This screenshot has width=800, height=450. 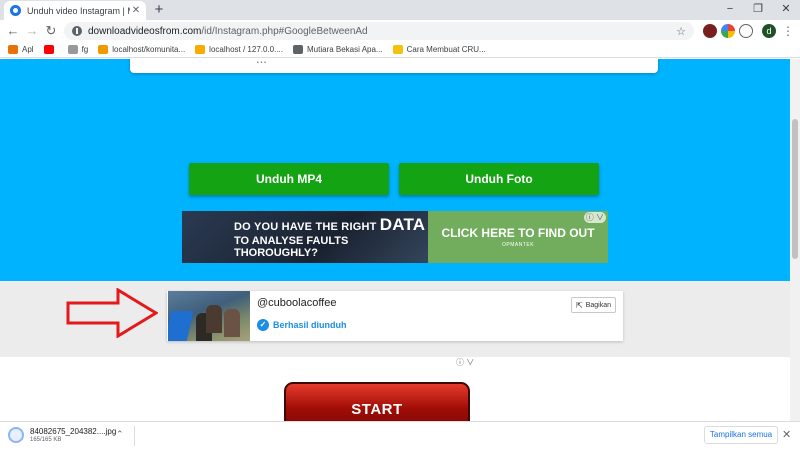 What do you see at coordinates (85, 49) in the screenshot?
I see `bookmark-label: fg` at bounding box center [85, 49].